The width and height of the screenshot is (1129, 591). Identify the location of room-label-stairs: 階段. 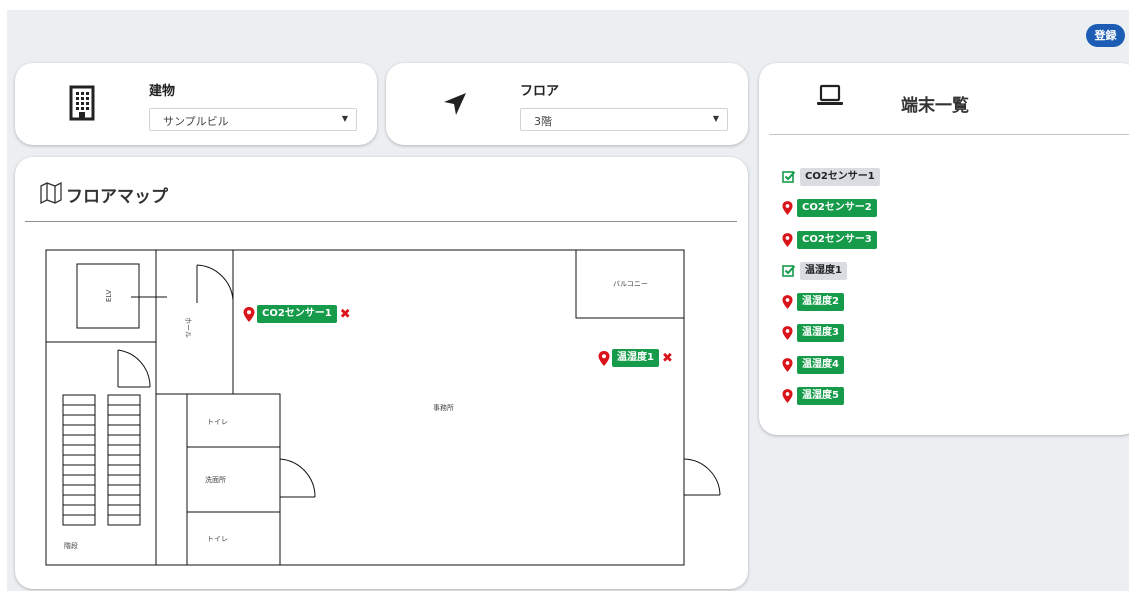
(71, 545).